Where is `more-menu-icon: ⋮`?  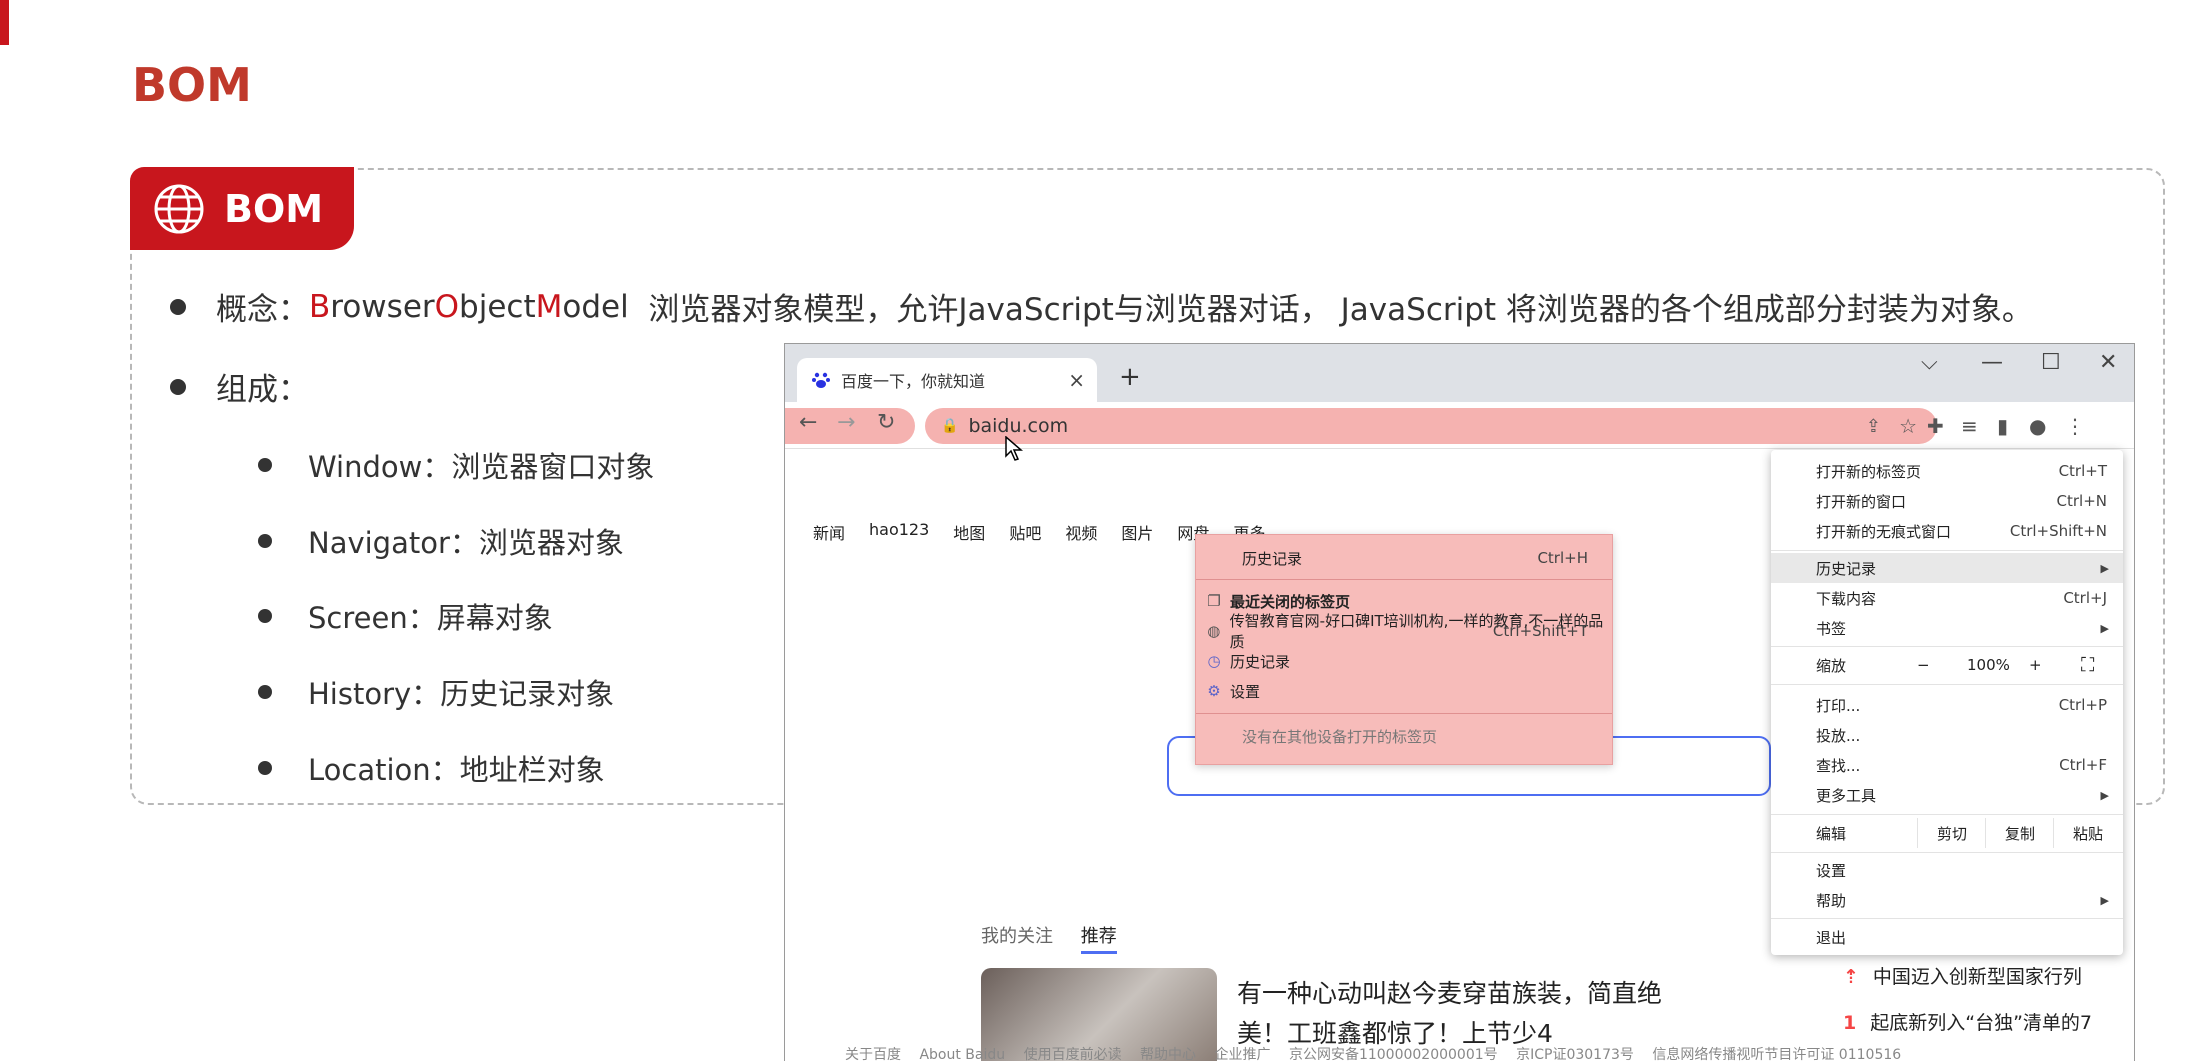
more-menu-icon: ⋮ is located at coordinates (2075, 426).